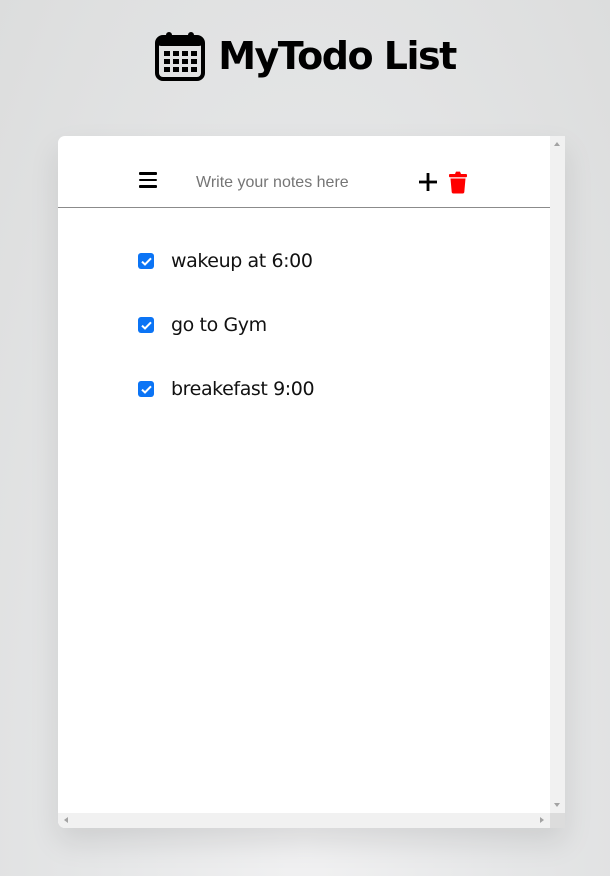 The height and width of the screenshot is (876, 610). I want to click on note-input, so click(285, 183).